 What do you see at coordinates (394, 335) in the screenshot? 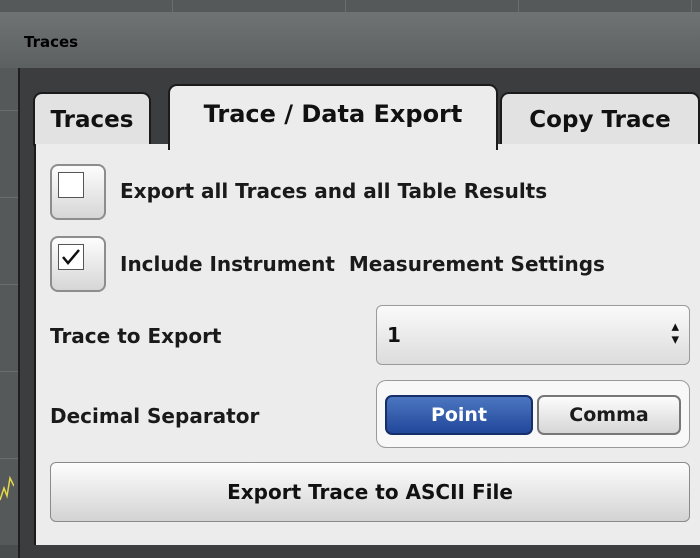
I see `select-value: 1` at bounding box center [394, 335].